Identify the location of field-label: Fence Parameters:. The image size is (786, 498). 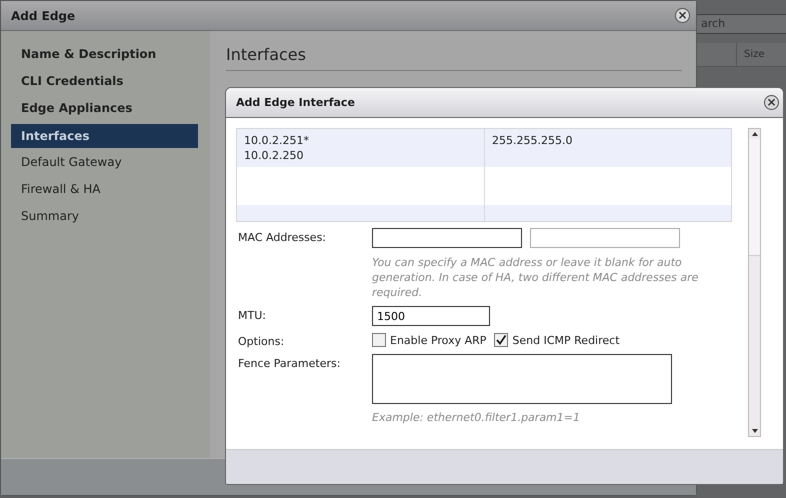
(289, 364).